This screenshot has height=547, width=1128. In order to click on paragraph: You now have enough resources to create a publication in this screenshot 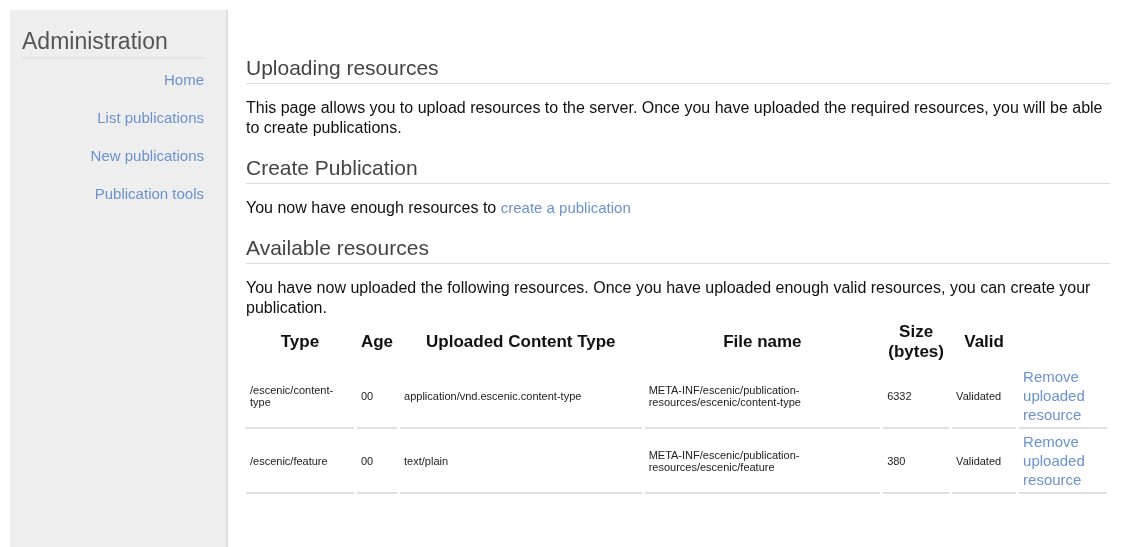, I will do `click(439, 208)`.